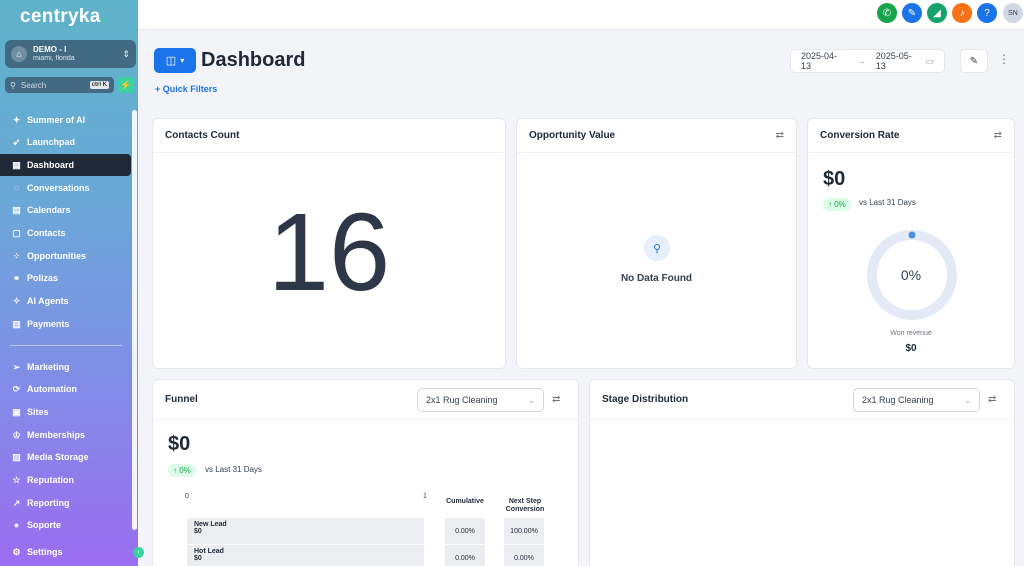 Image resolution: width=1024 pixels, height=566 pixels. What do you see at coordinates (52, 389) in the screenshot?
I see `sidebar-item-label: Automation` at bounding box center [52, 389].